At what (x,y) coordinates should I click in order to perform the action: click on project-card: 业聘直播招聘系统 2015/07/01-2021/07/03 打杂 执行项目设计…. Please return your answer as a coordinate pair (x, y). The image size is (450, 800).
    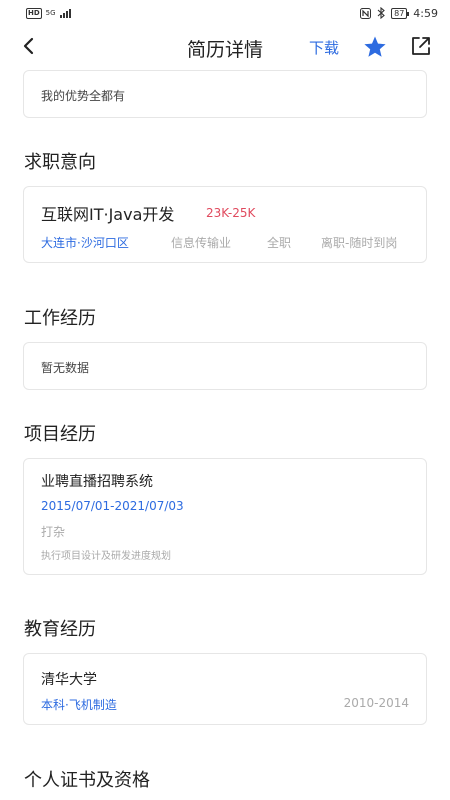
    Looking at the image, I should click on (225, 516).